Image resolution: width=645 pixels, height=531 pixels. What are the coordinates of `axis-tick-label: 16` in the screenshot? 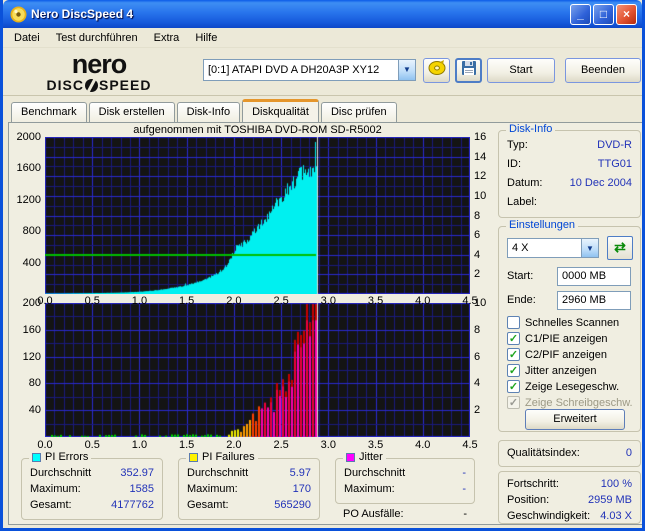 It's located at (480, 137).